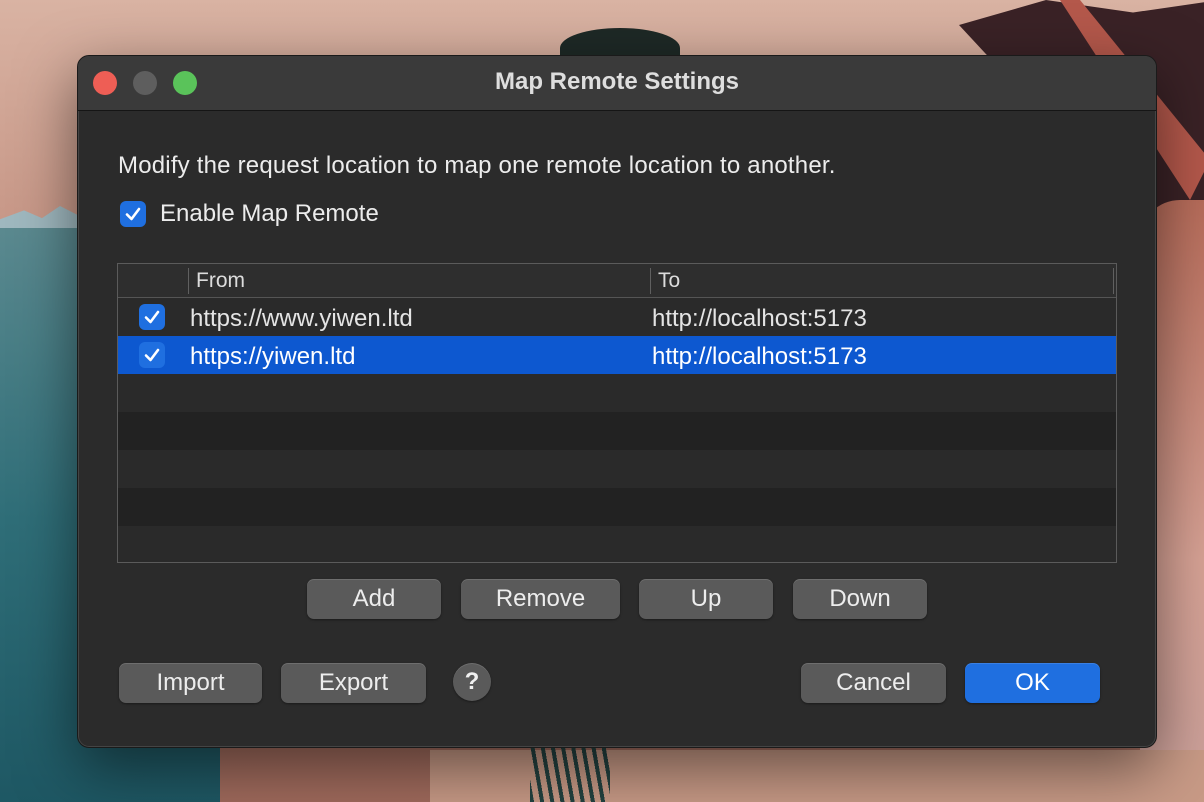 This screenshot has height=802, width=1204. I want to click on row-from-cell: https://yiwen.ltd, so click(273, 356).